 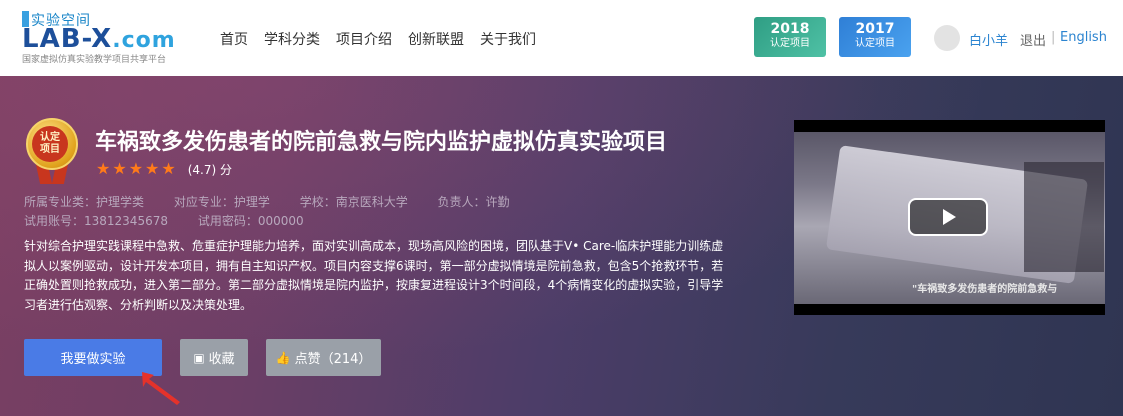 What do you see at coordinates (283, 357) in the screenshot?
I see `thumbs-up-icon: 👍` at bounding box center [283, 357].